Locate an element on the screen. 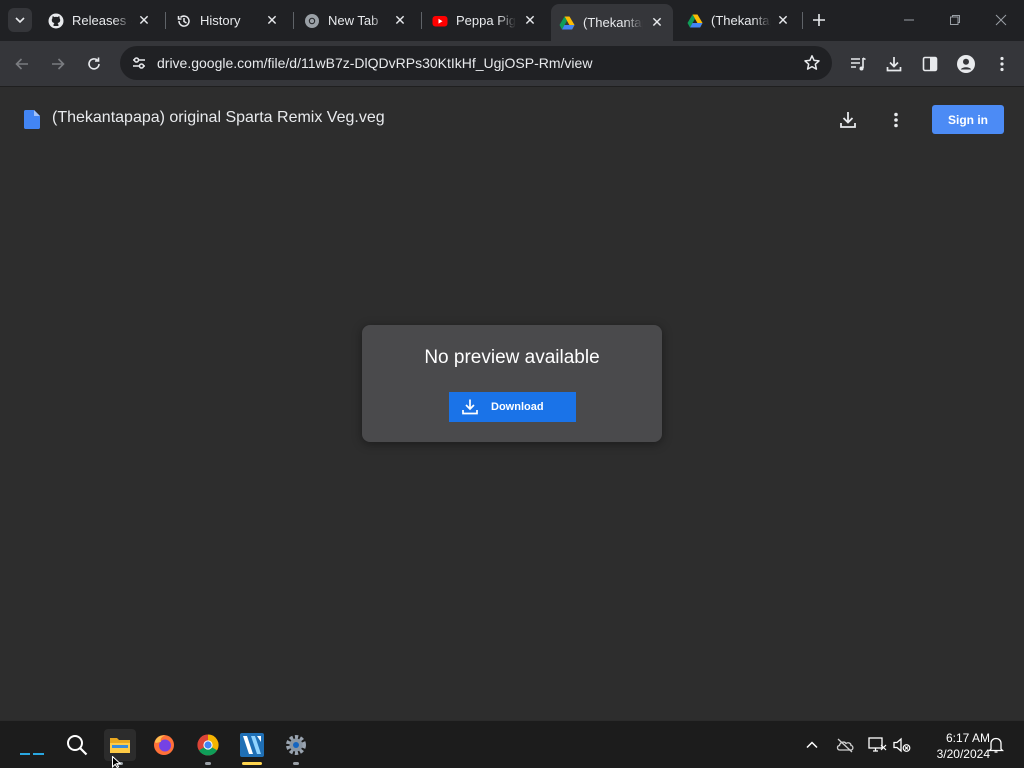 This screenshot has height=768, width=1024. search-icon is located at coordinates (77, 745).